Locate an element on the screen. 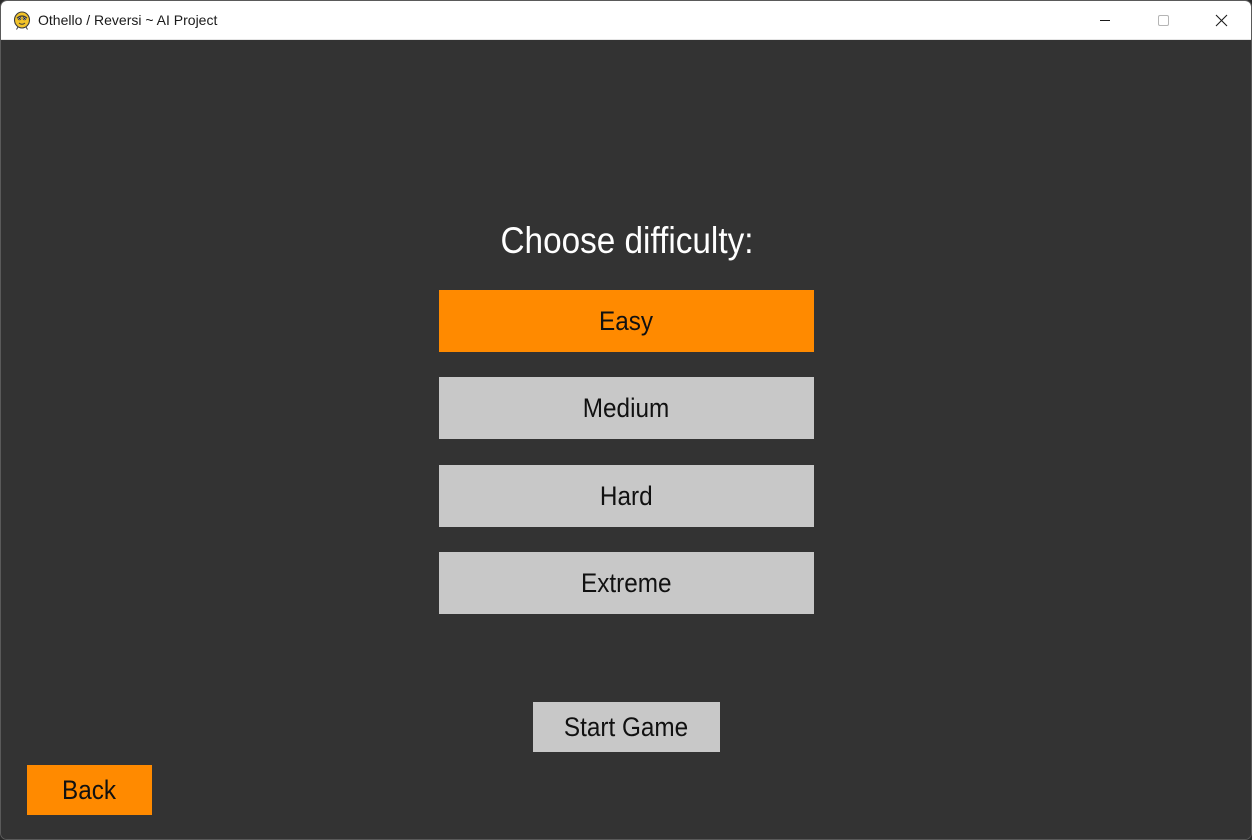 This screenshot has width=1252, height=840. difficulty-easy-label: Easy is located at coordinates (626, 321).